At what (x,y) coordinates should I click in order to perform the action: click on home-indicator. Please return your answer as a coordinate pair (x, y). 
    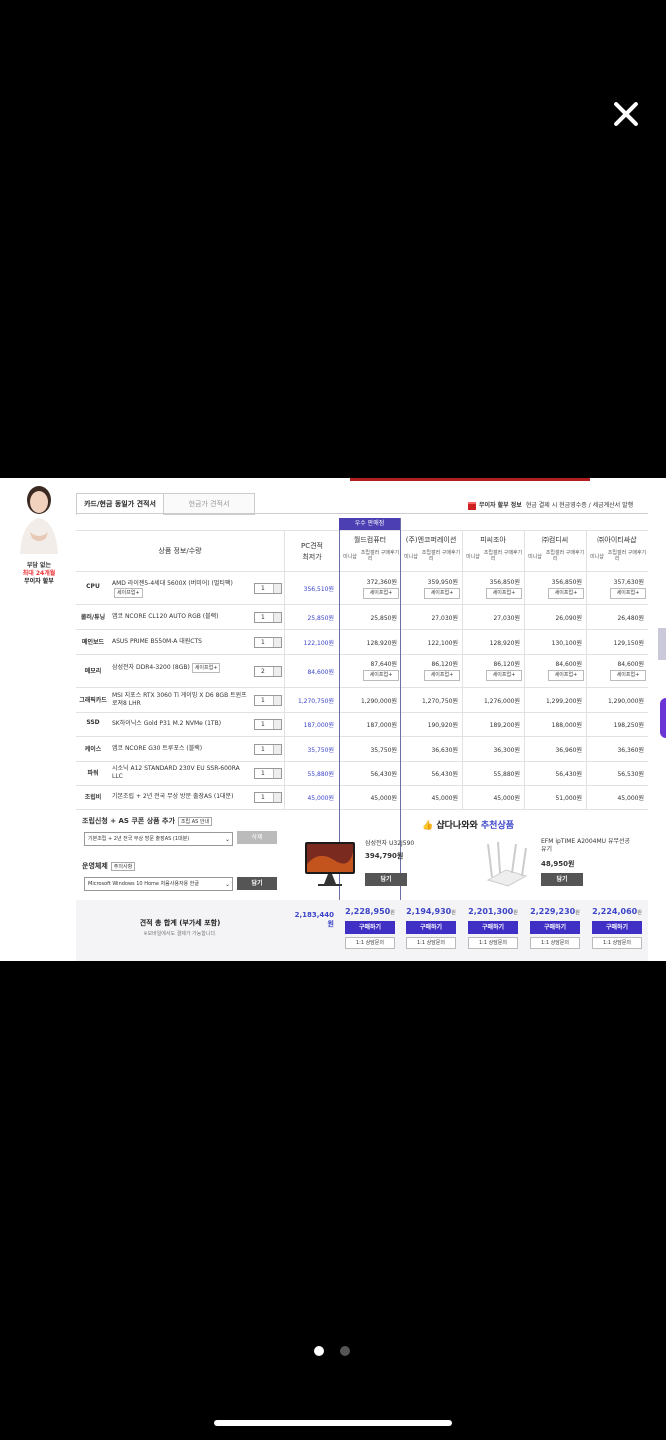
    Looking at the image, I should click on (333, 1423).